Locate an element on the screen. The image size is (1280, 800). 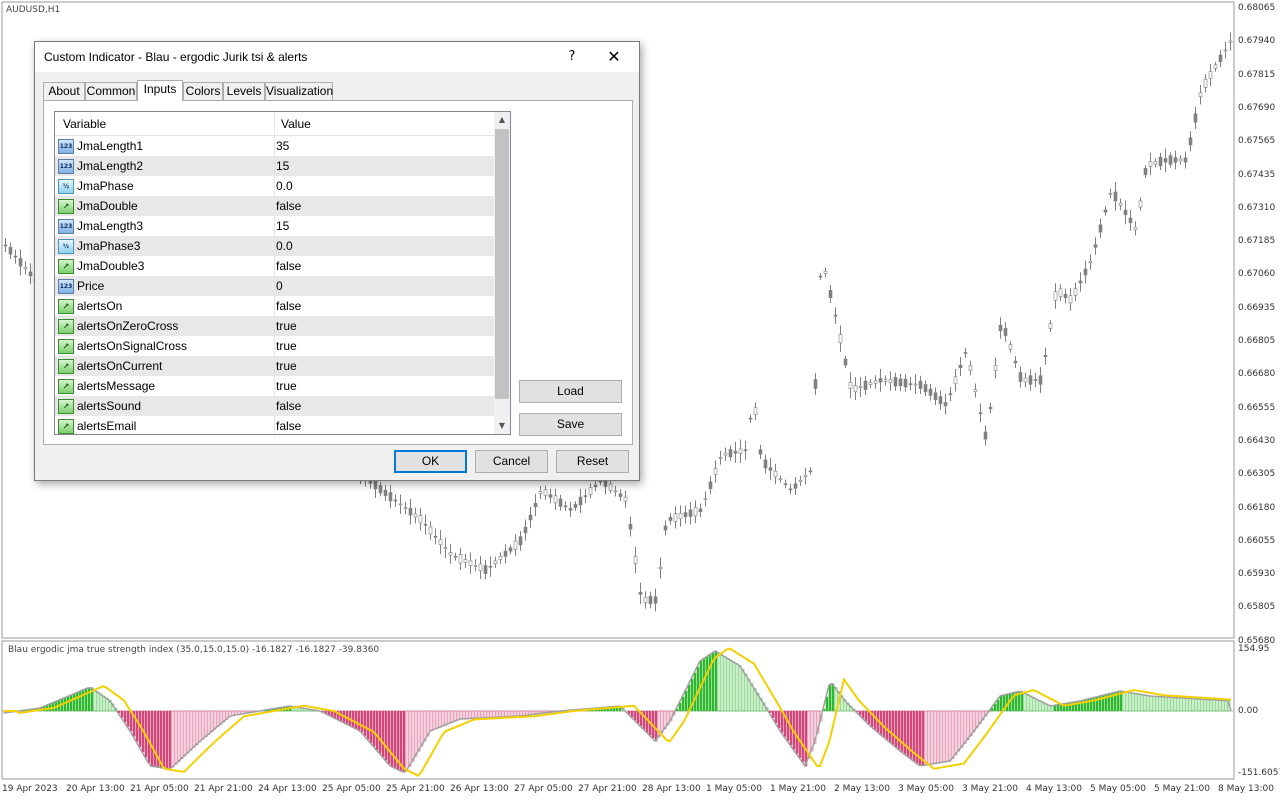
input-row-alertsSound: ↗ alertsSound false is located at coordinates (274, 406).